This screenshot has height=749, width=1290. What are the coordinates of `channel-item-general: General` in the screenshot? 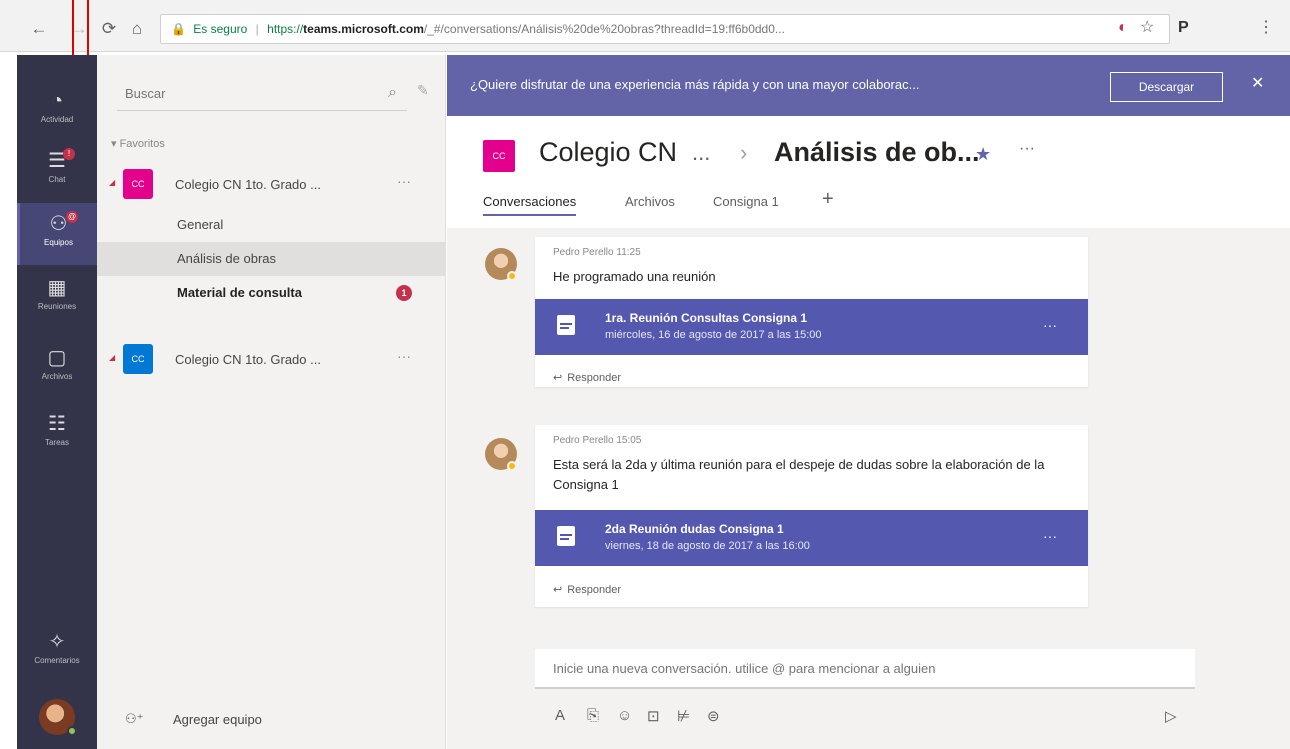 It's located at (271, 225).